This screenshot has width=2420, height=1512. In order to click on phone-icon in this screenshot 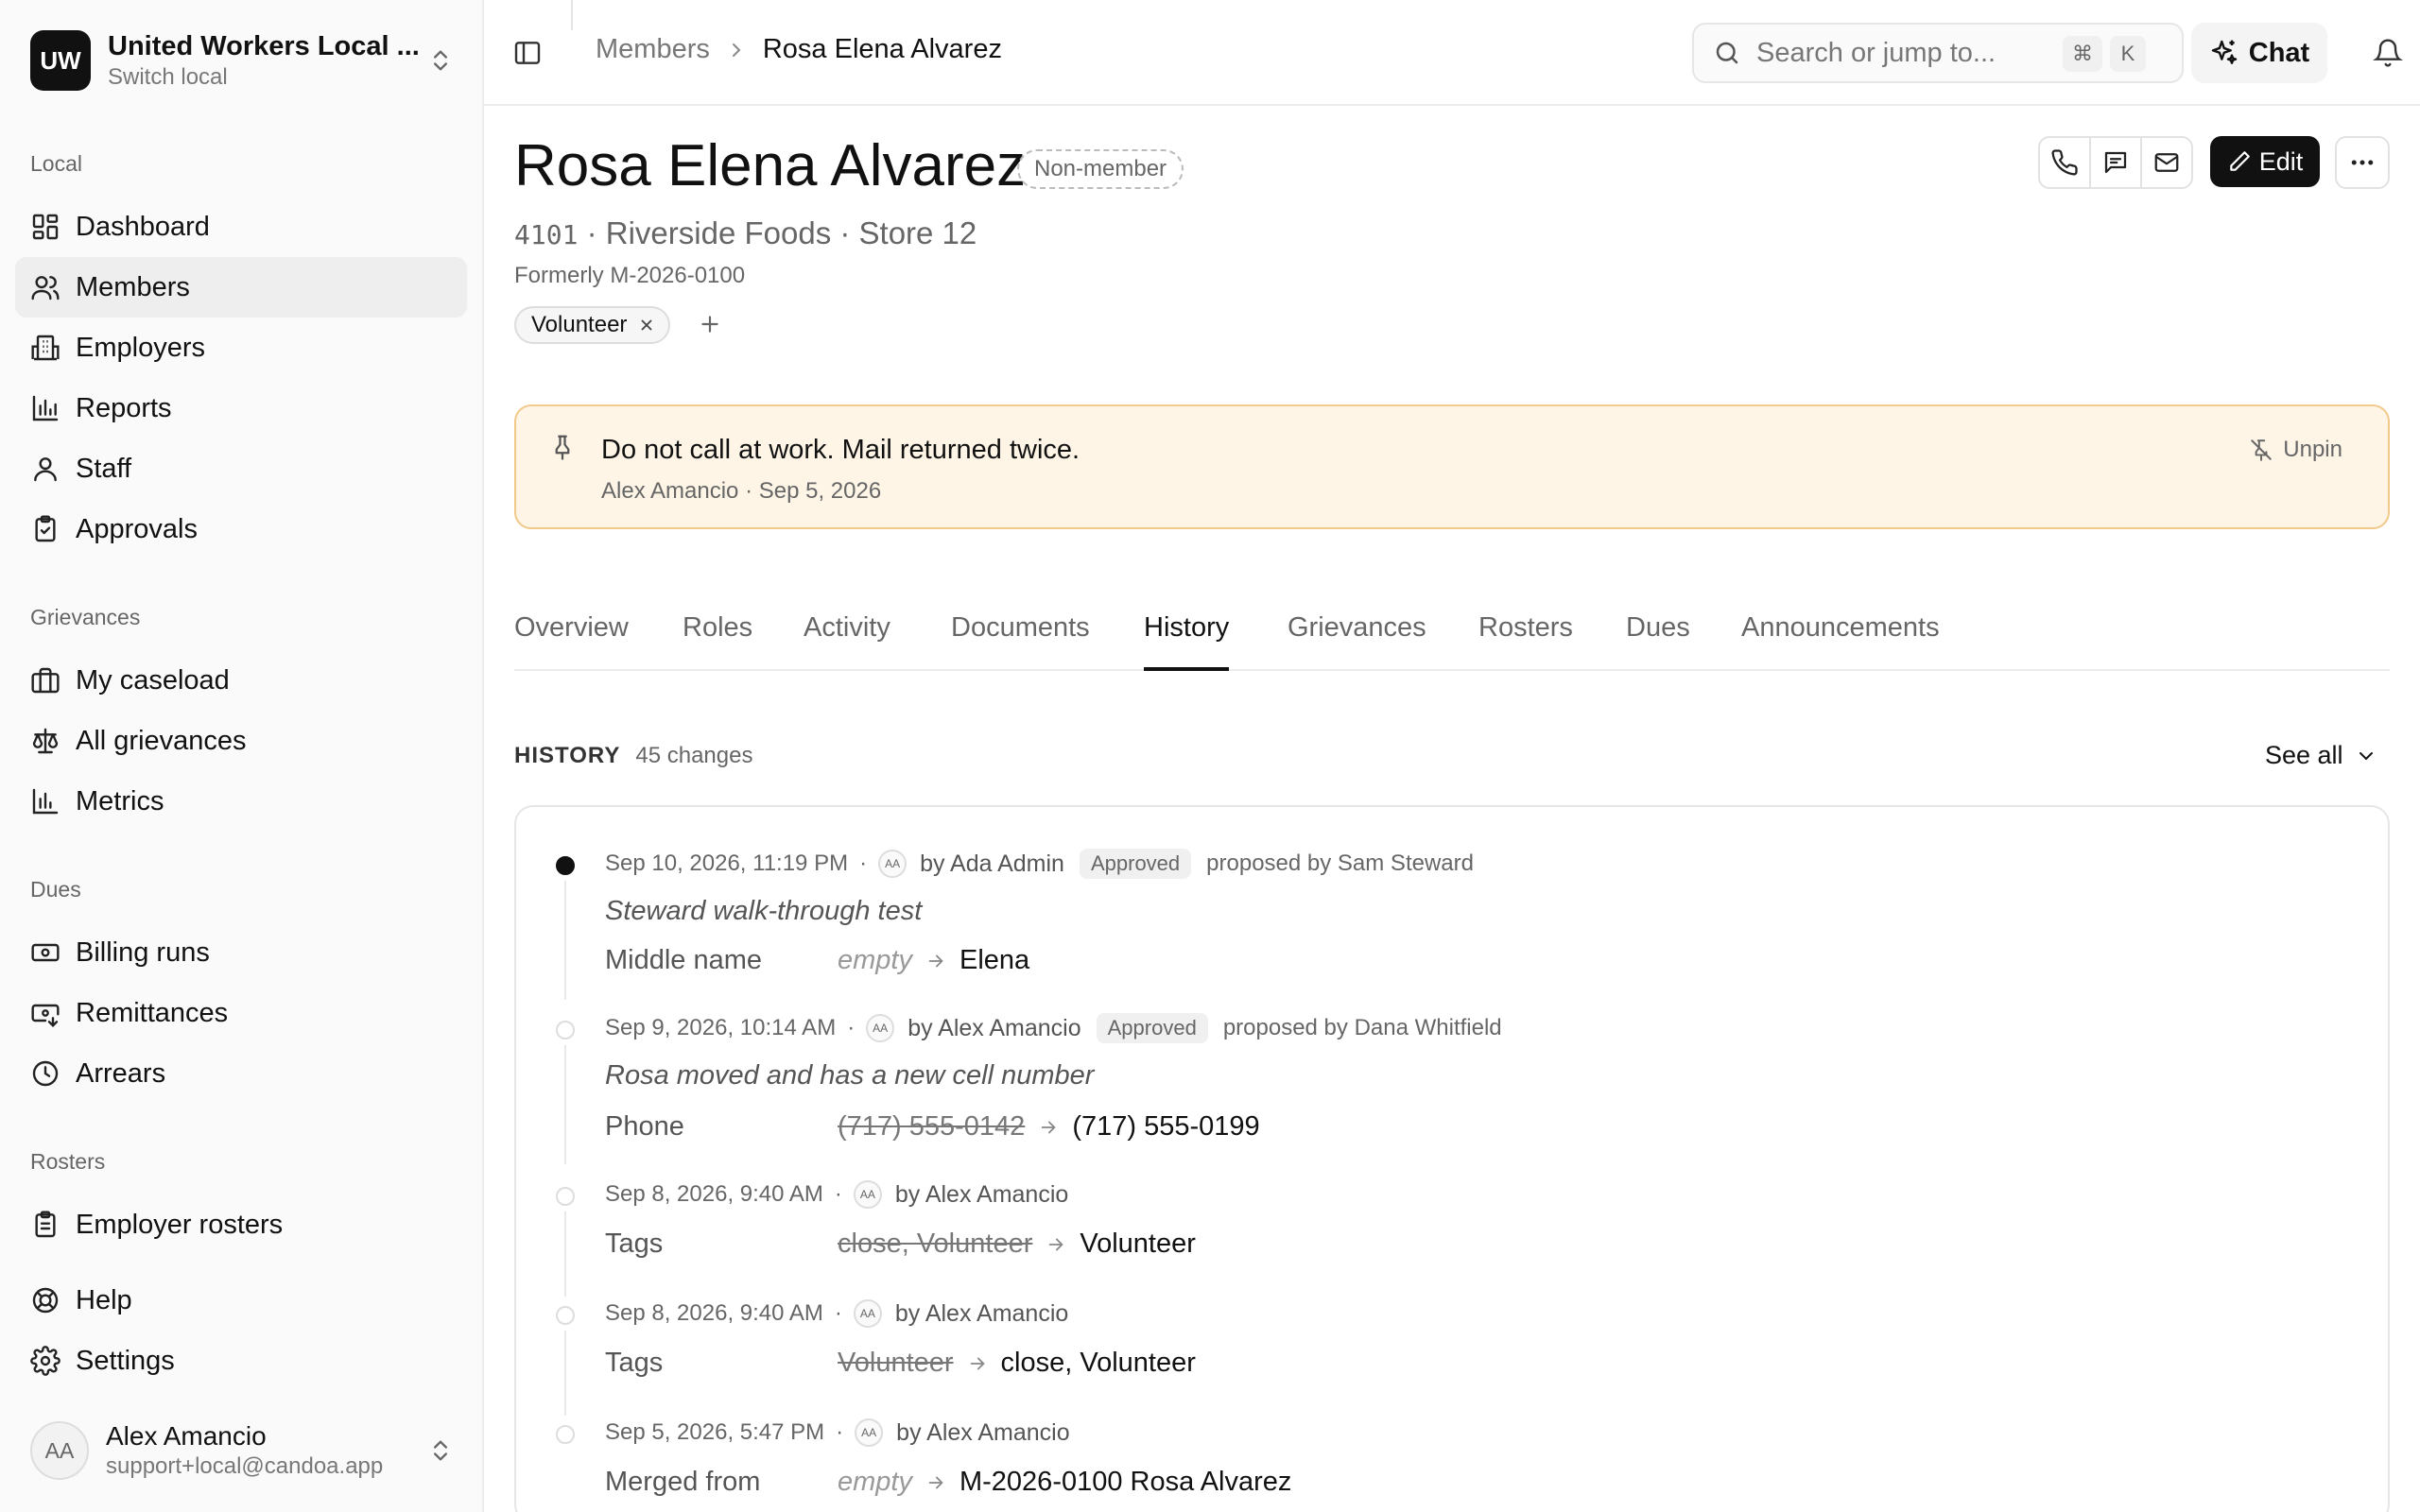, I will do `click(2064, 162)`.